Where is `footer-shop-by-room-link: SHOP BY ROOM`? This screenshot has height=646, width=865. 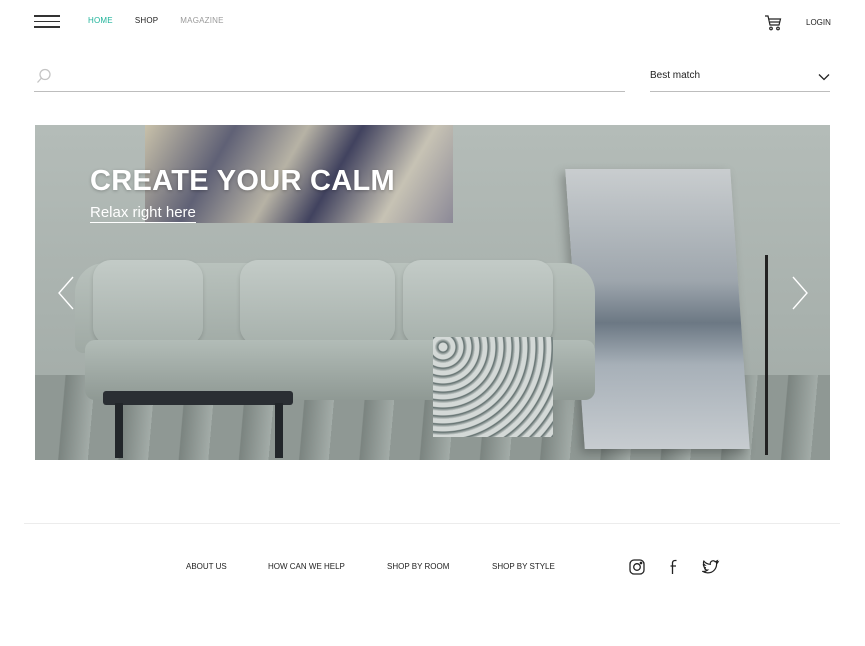 footer-shop-by-room-link: SHOP BY ROOM is located at coordinates (418, 566).